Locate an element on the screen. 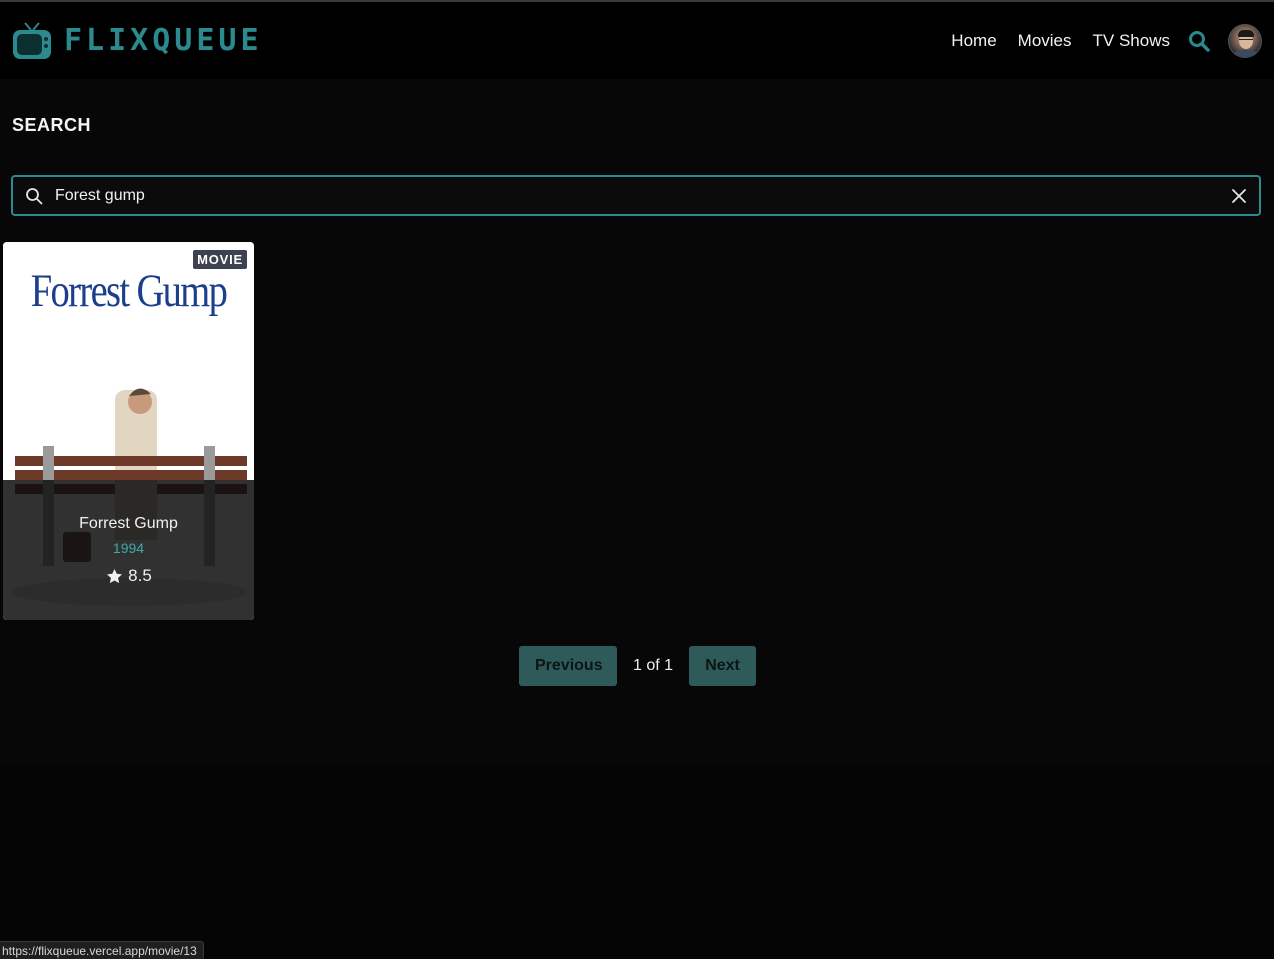 The image size is (1274, 959). pagination: Previous 1 of 1 Next is located at coordinates (638, 666).